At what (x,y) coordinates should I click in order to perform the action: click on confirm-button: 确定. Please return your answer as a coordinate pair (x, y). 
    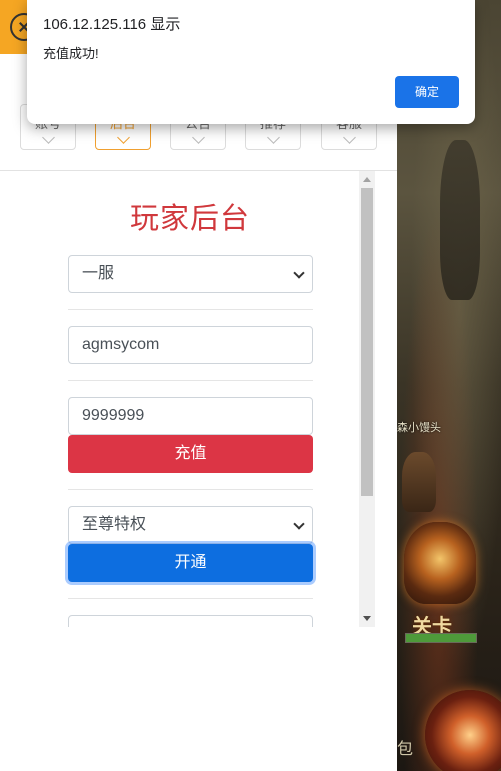
    Looking at the image, I should click on (427, 92).